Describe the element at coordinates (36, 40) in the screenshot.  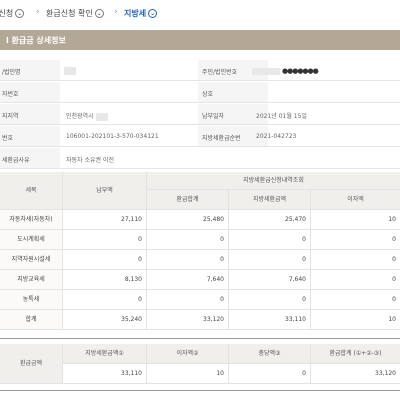
I see `section-title: l 환급금 상세정보` at that location.